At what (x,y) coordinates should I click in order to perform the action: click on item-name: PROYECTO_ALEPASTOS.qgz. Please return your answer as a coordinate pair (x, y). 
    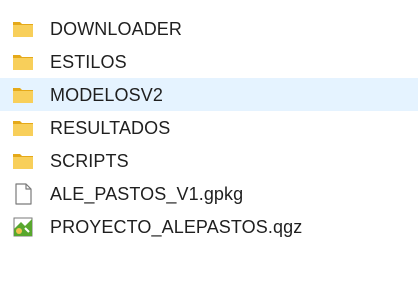
    Looking at the image, I should click on (176, 226).